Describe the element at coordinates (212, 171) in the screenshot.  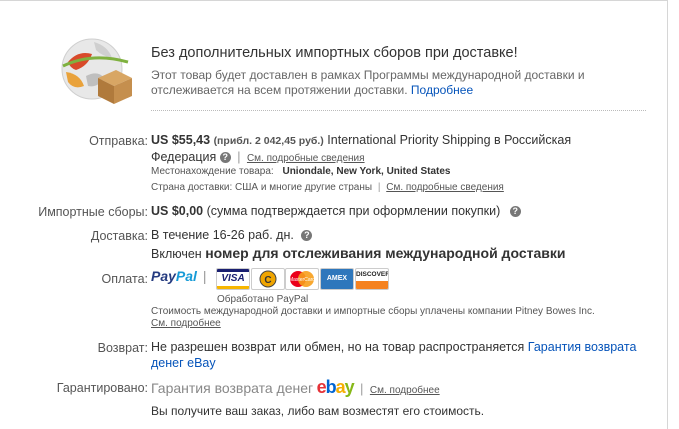
I see `location-label: Местонахождение товара:` at that location.